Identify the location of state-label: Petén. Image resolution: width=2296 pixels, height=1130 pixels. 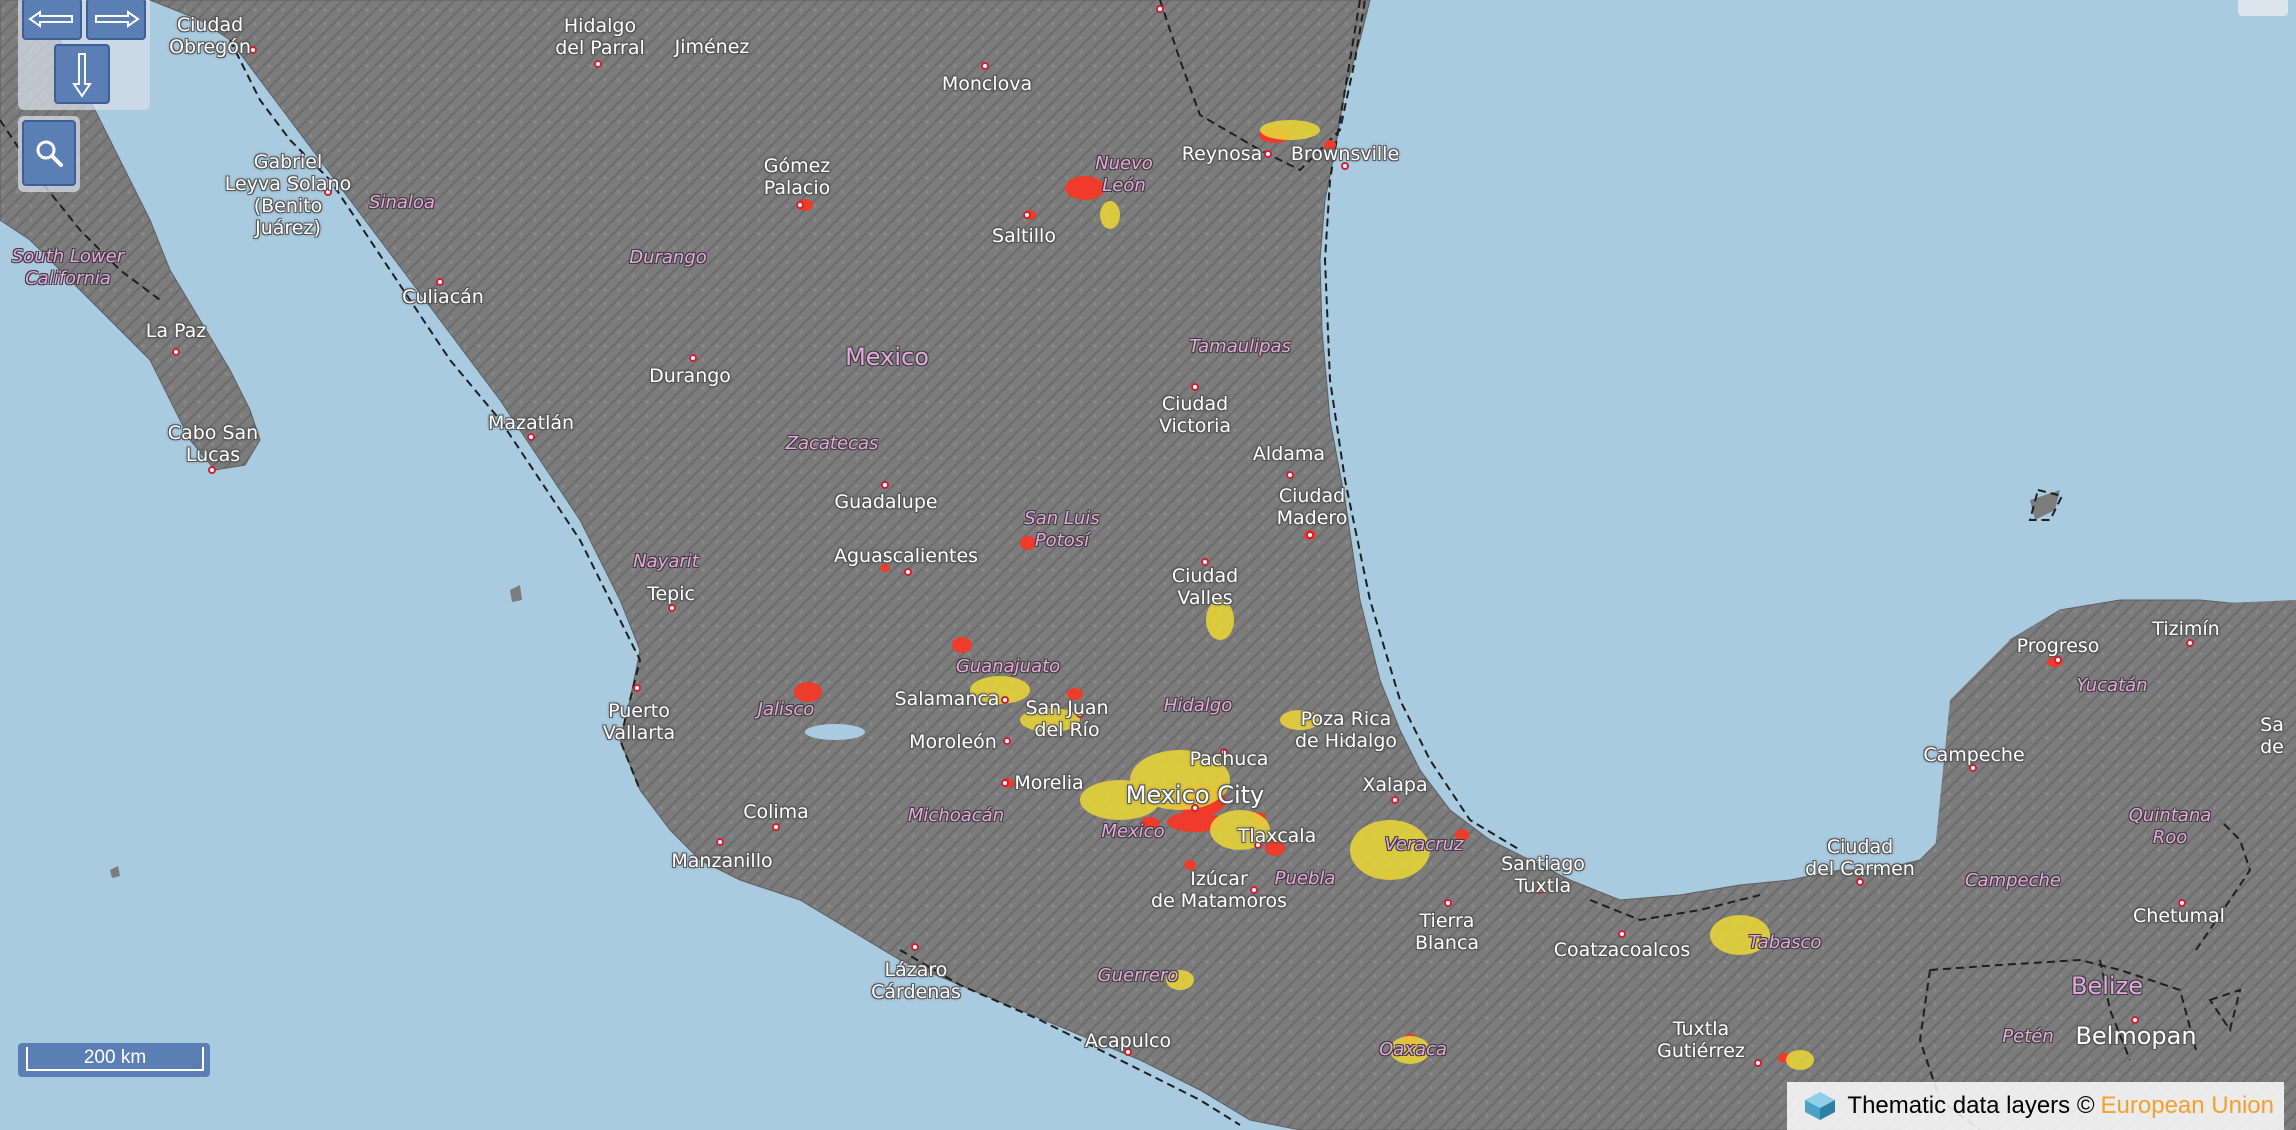
(2028, 1036).